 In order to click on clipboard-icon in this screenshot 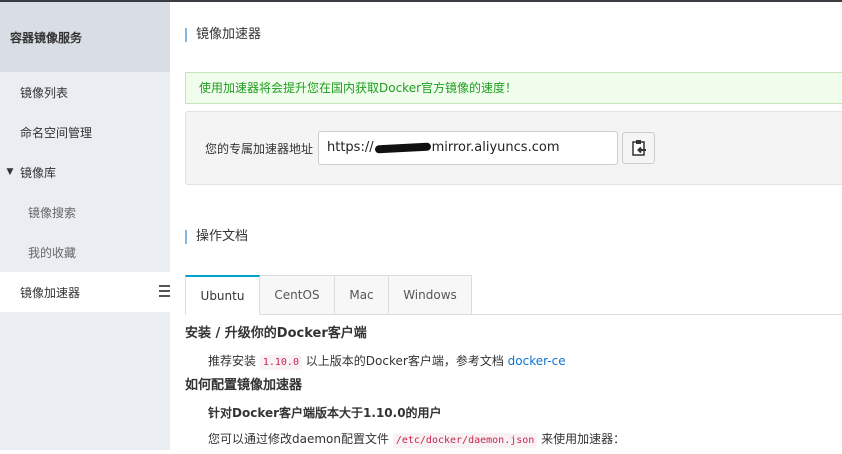, I will do `click(638, 148)`.